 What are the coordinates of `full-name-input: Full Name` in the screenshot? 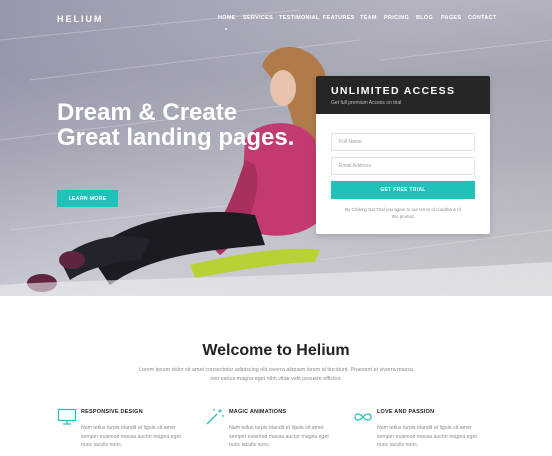 It's located at (403, 142).